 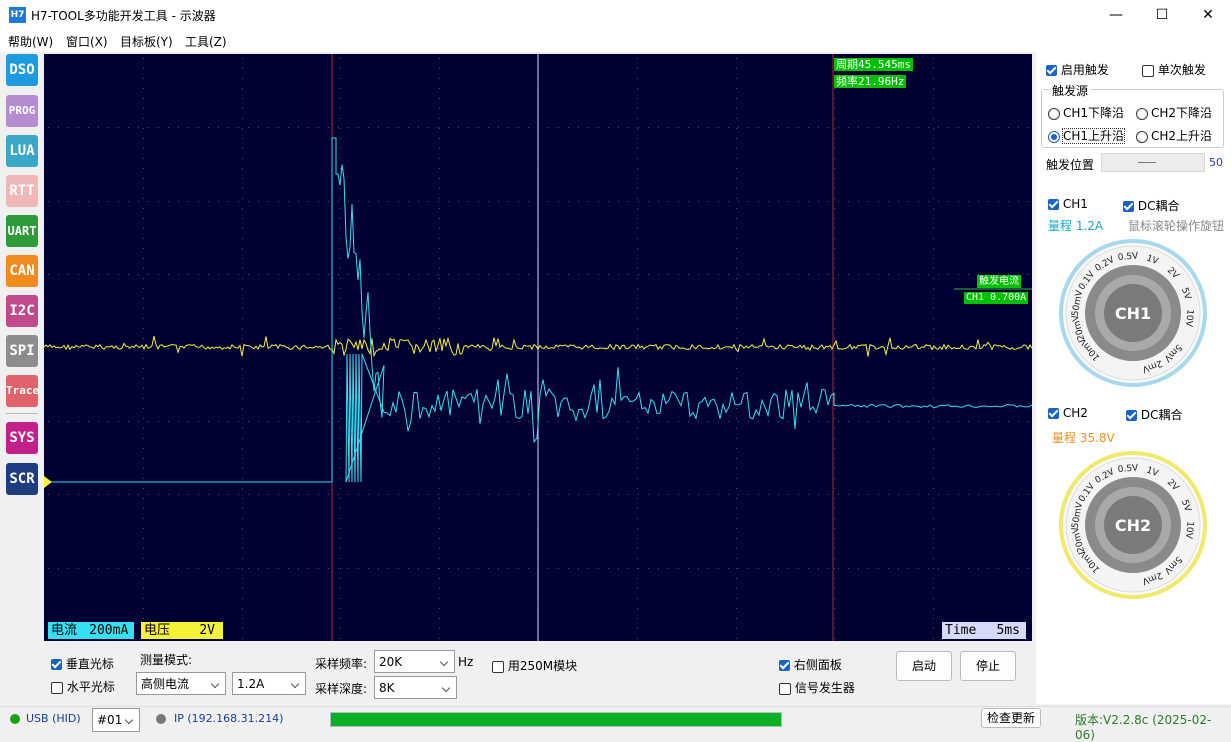 I want to click on ch2-enable-checkbox: CH2, so click(x=1068, y=413).